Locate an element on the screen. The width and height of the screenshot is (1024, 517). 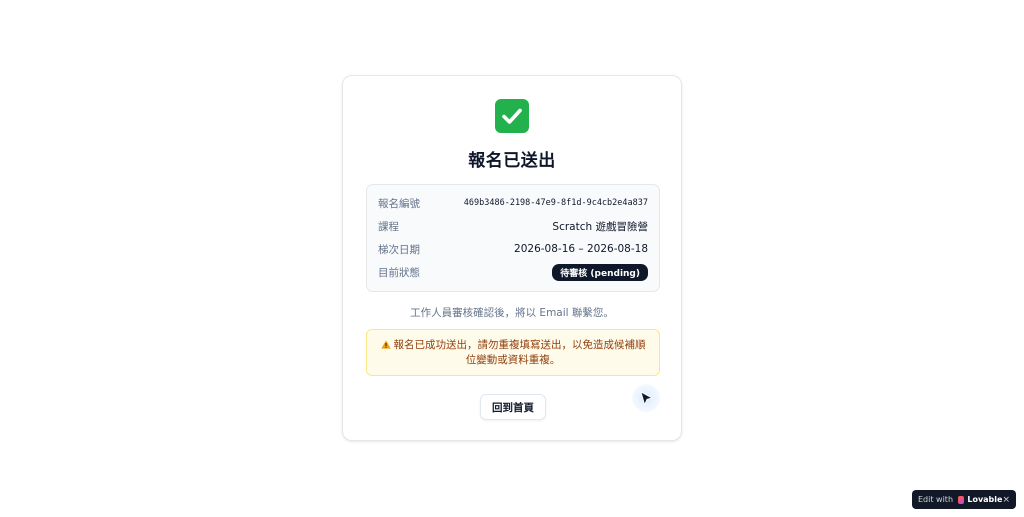
review-notice: 工作人員審核確認後，將以 Email 聯繫您。 is located at coordinates (512, 313).